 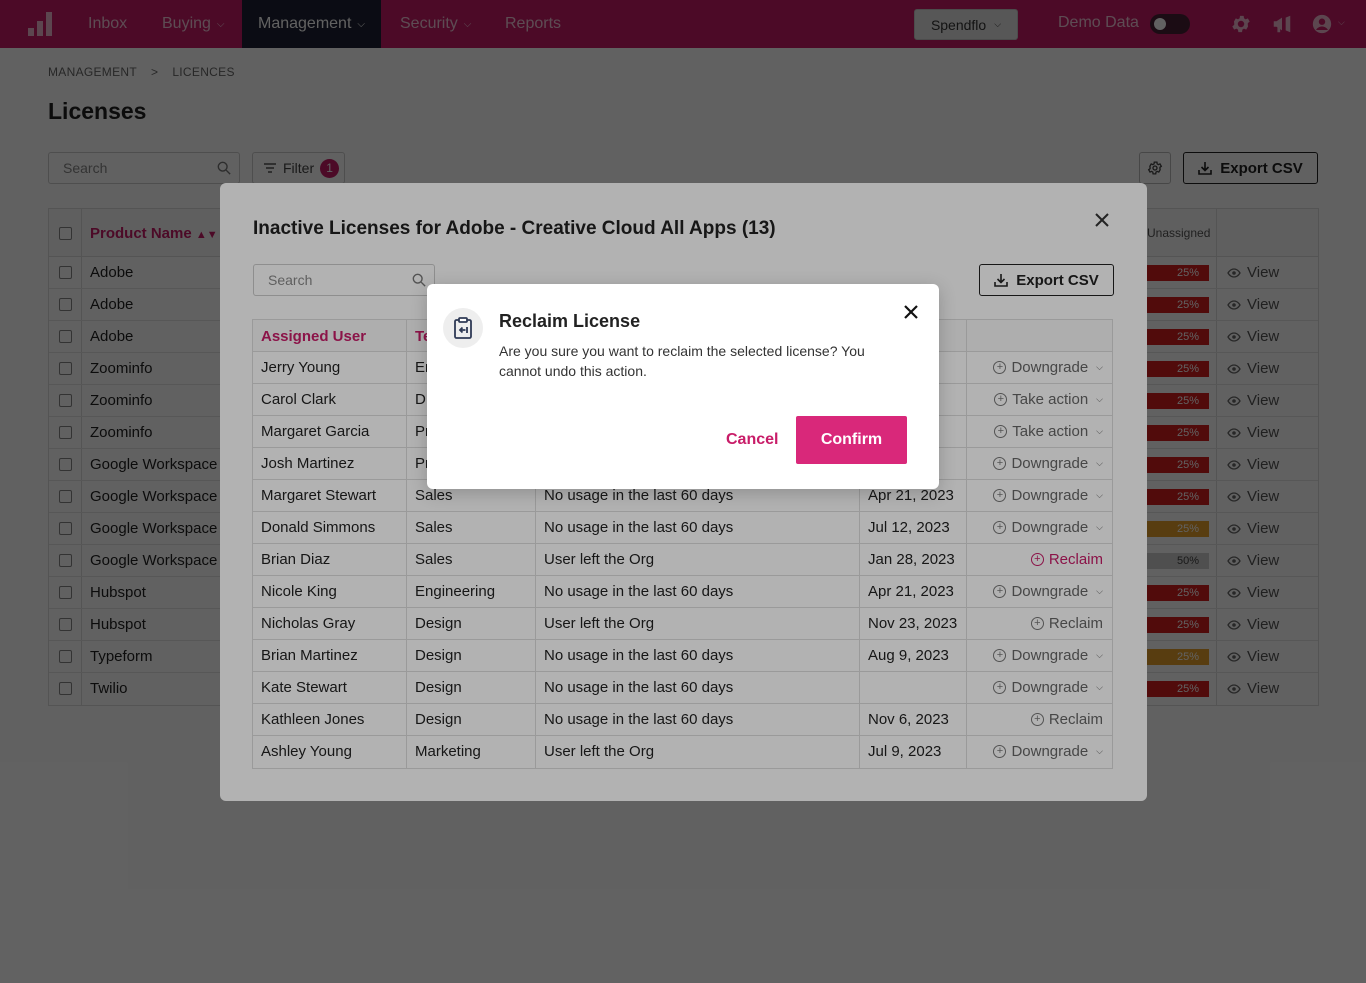 What do you see at coordinates (752, 440) in the screenshot?
I see `cancel-button: Cancel` at bounding box center [752, 440].